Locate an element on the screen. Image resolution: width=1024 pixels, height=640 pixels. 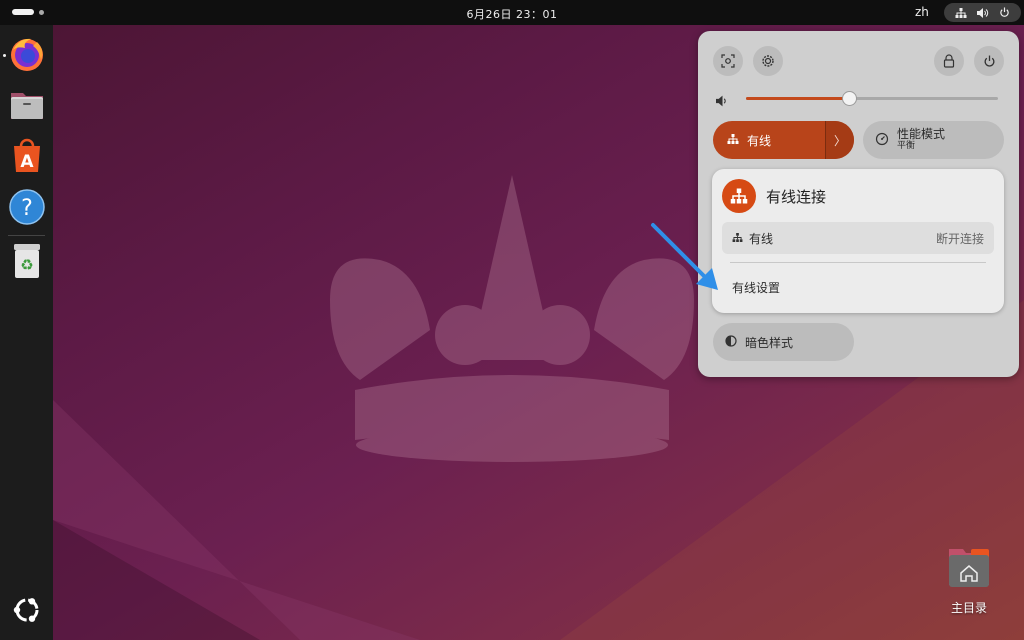
files-icon is located at coordinates (27, 106).